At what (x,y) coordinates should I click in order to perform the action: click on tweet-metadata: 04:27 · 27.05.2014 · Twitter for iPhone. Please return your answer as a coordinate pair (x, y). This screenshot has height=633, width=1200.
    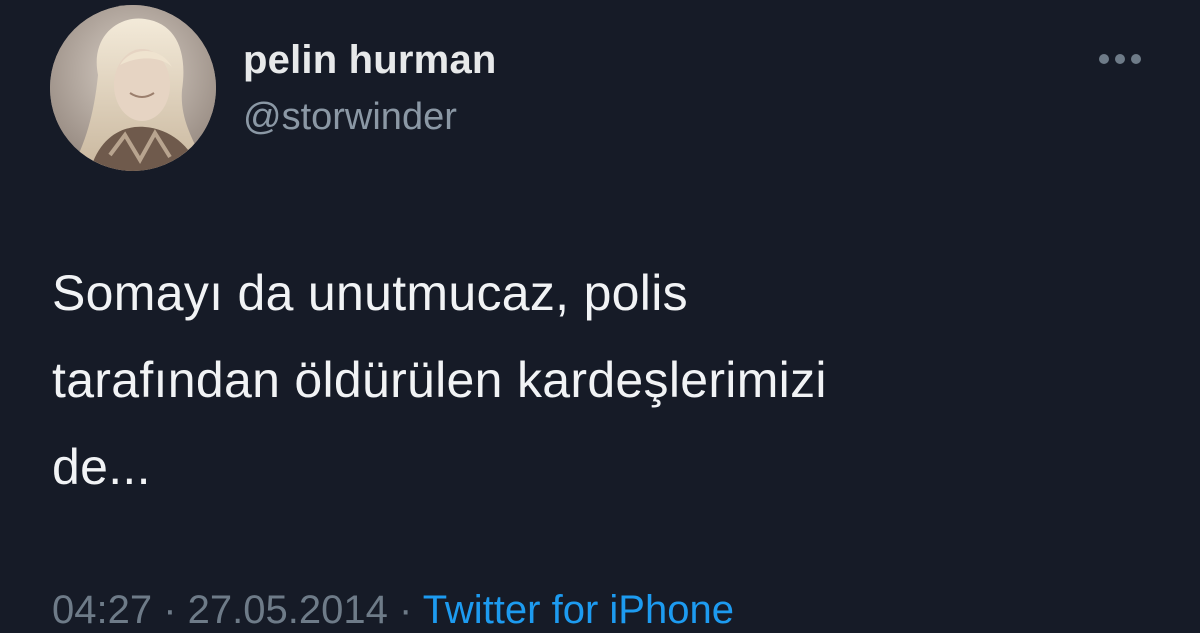
    Looking at the image, I should click on (393, 610).